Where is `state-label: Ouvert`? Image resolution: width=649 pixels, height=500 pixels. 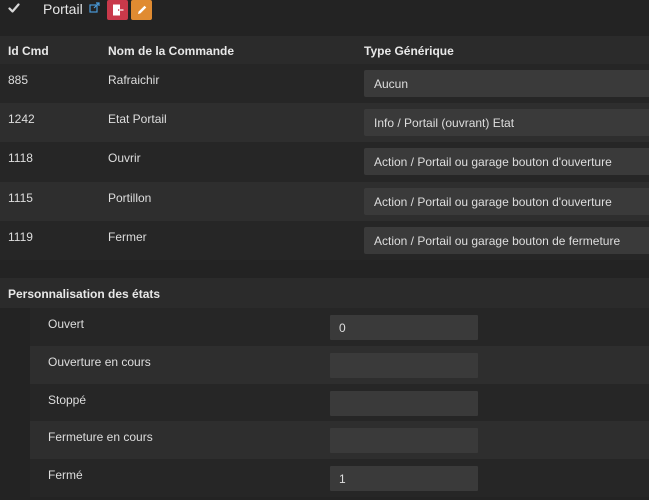 state-label: Ouvert is located at coordinates (66, 324).